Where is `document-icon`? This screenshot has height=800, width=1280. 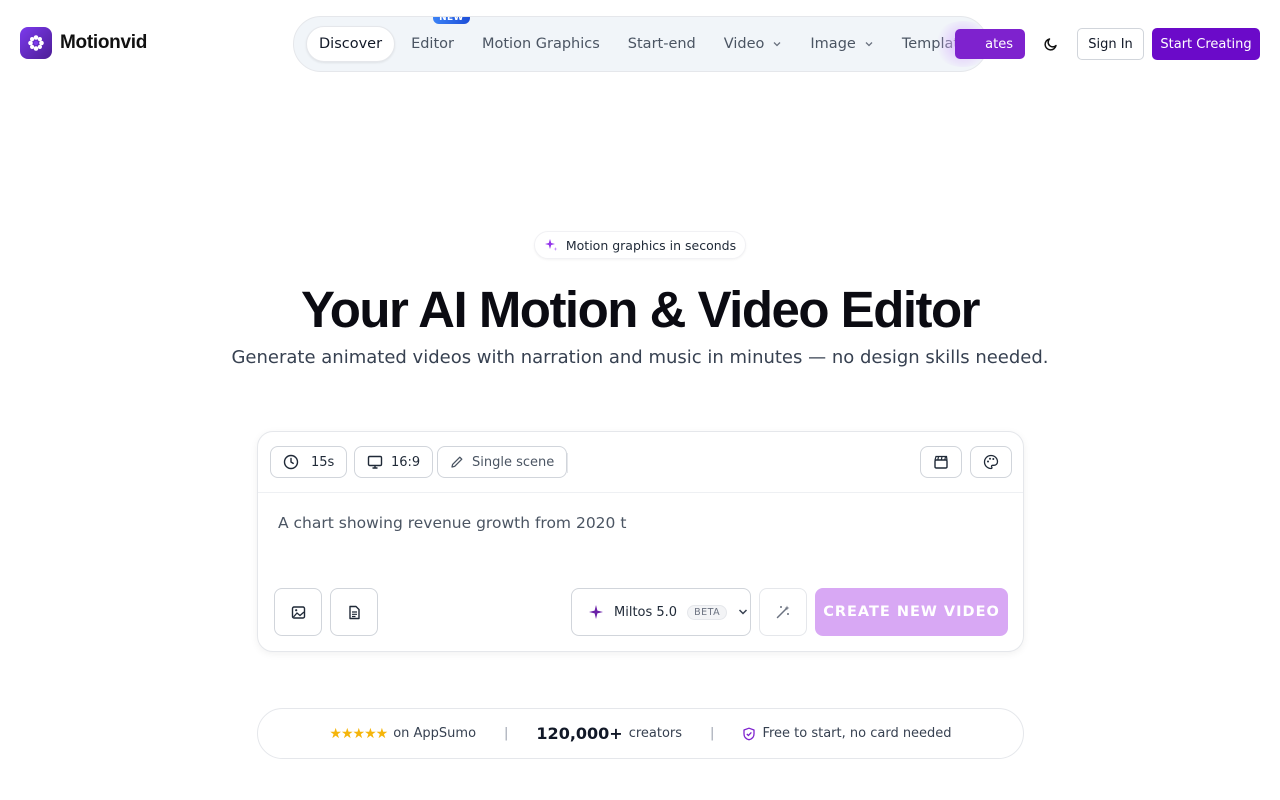
document-icon is located at coordinates (354, 612).